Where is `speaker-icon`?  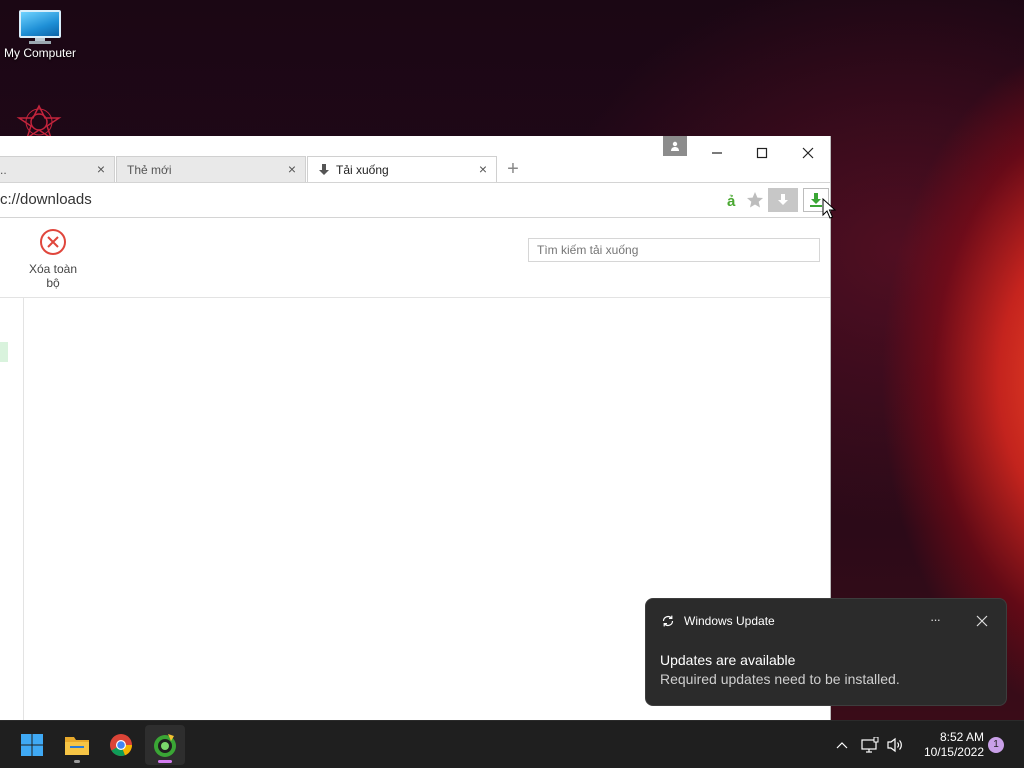 speaker-icon is located at coordinates (894, 745).